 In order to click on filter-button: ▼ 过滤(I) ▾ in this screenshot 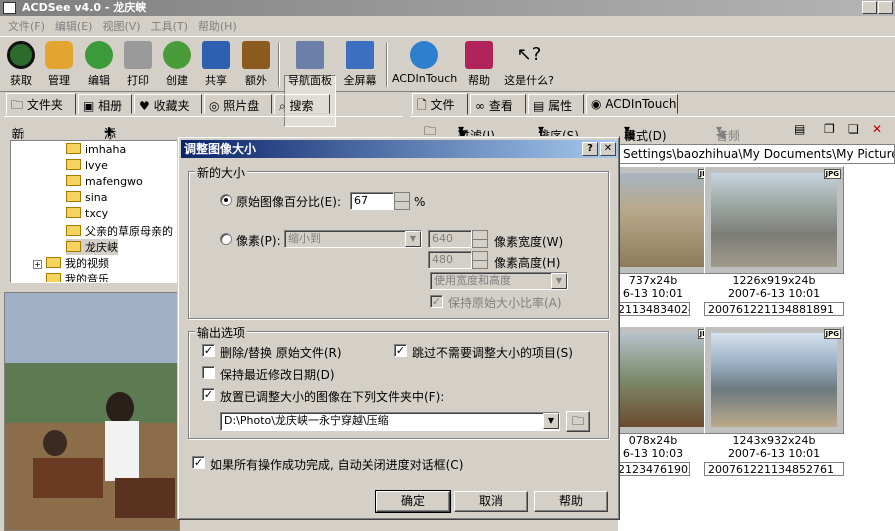, I will do `click(476, 132)`.